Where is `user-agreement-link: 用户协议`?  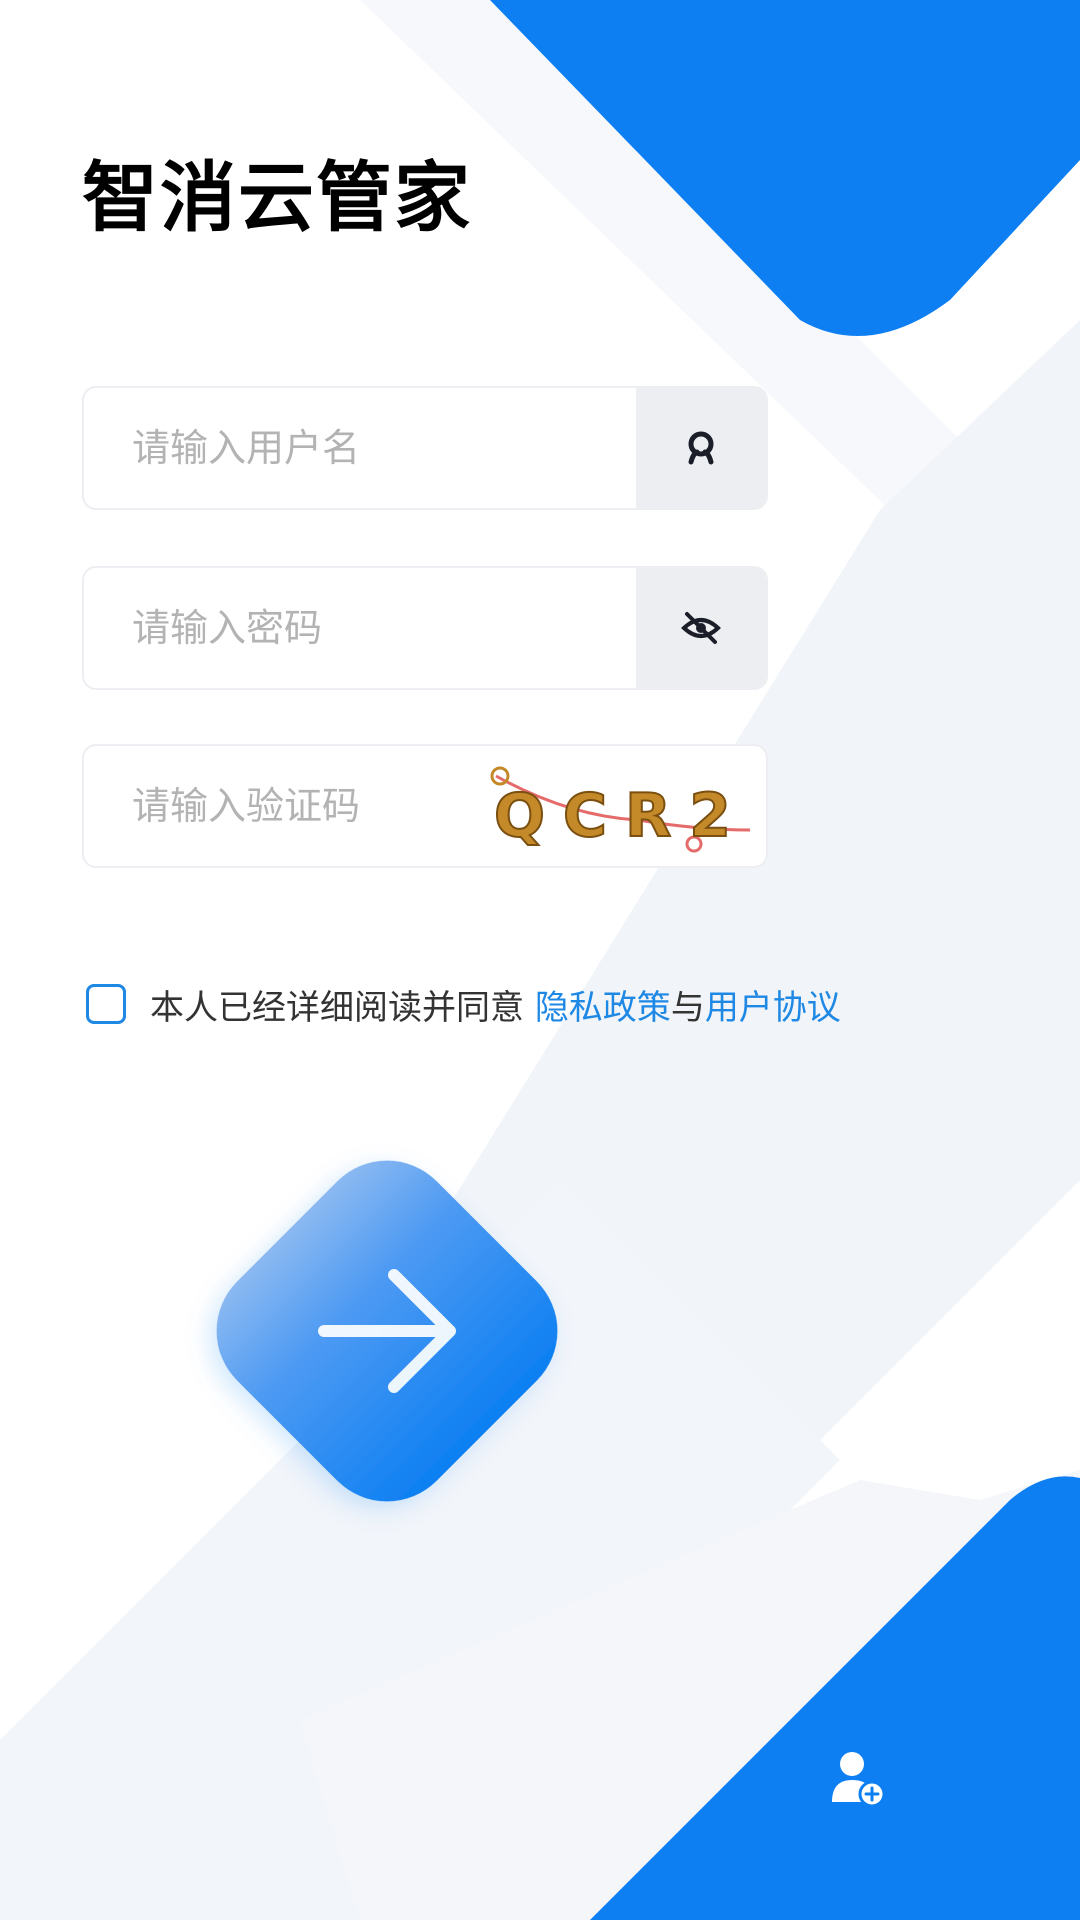 user-agreement-link: 用户协议 is located at coordinates (773, 1008).